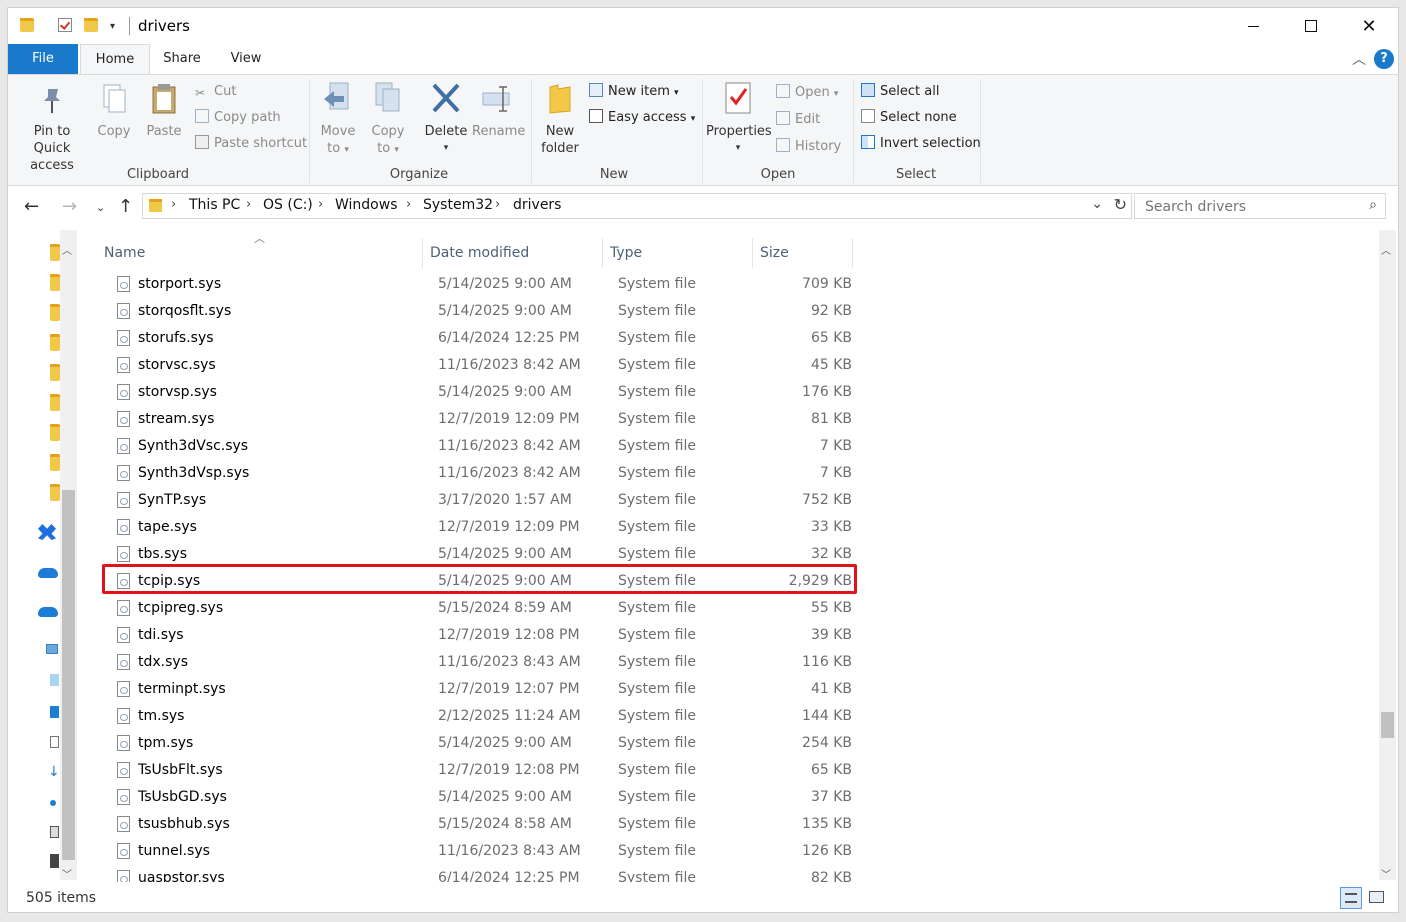  Describe the element at coordinates (798, 120) in the screenshot. I see `edit-button: Edit` at that location.